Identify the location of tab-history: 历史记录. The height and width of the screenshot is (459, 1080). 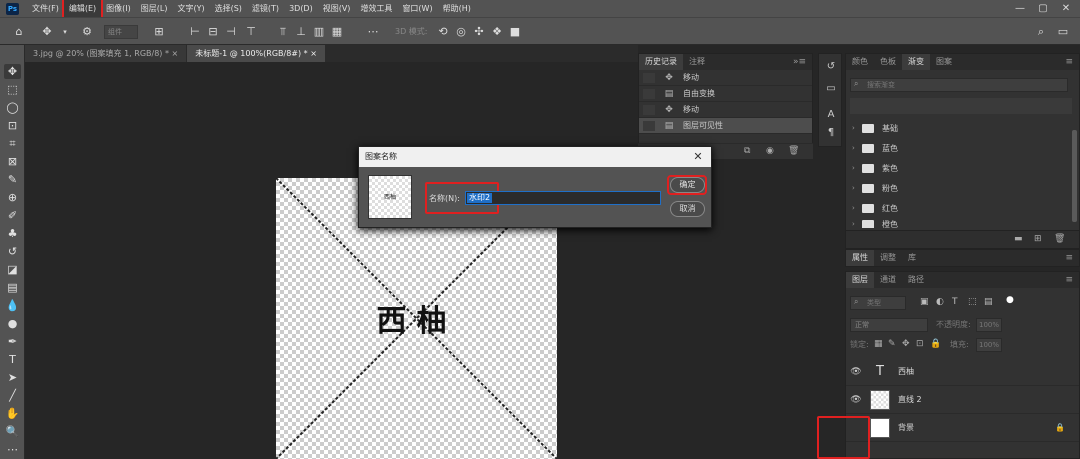
(661, 62).